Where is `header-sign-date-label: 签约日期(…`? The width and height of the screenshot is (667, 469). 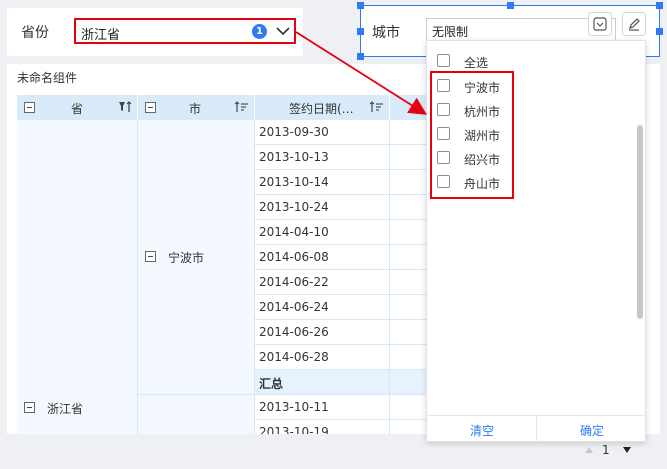
header-sign-date-label: 签约日期(… is located at coordinates (321, 109).